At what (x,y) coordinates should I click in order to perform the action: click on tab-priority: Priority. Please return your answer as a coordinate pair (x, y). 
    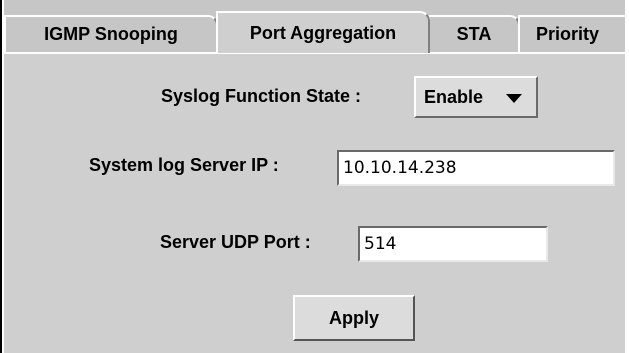
    Looking at the image, I should click on (571, 33).